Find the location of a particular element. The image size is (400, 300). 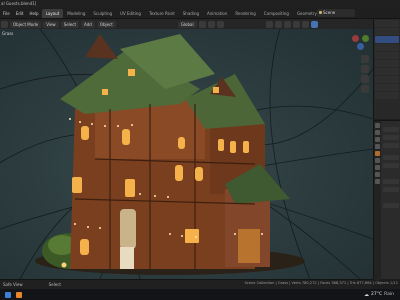

outliner-panel is located at coordinates (386, 69).